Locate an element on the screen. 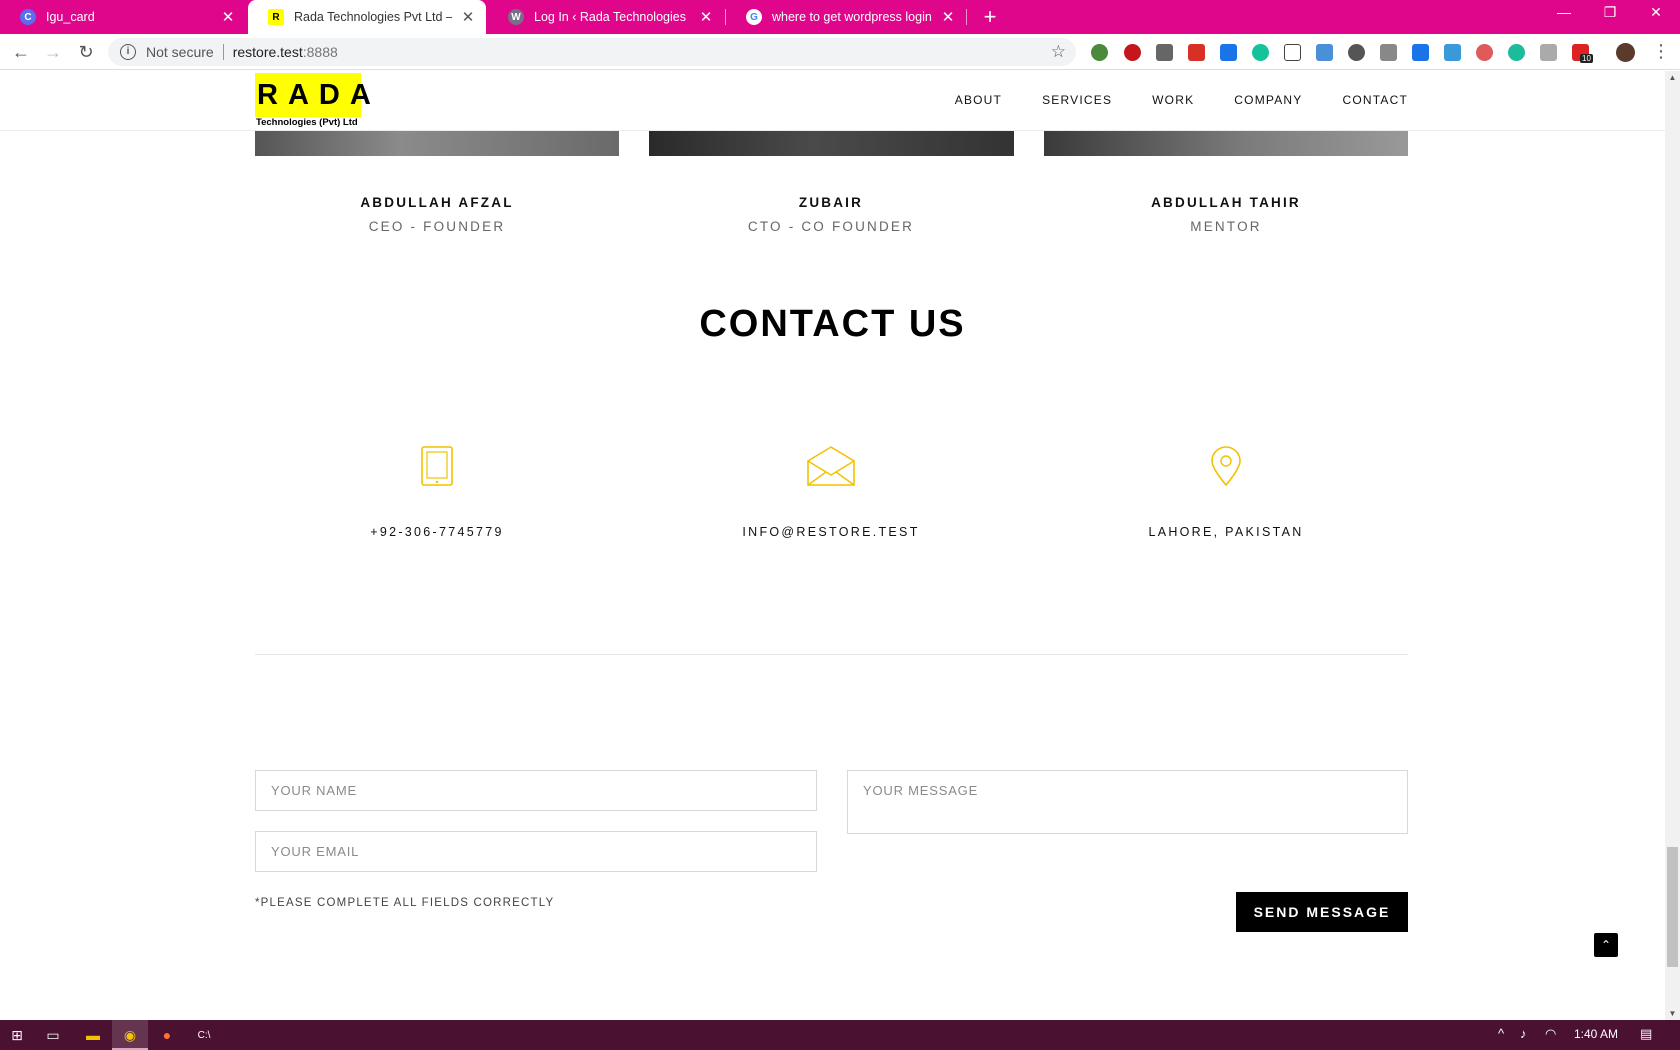 The height and width of the screenshot is (1050, 1680). scroll-up-arrow: ▲ is located at coordinates (1672, 77).